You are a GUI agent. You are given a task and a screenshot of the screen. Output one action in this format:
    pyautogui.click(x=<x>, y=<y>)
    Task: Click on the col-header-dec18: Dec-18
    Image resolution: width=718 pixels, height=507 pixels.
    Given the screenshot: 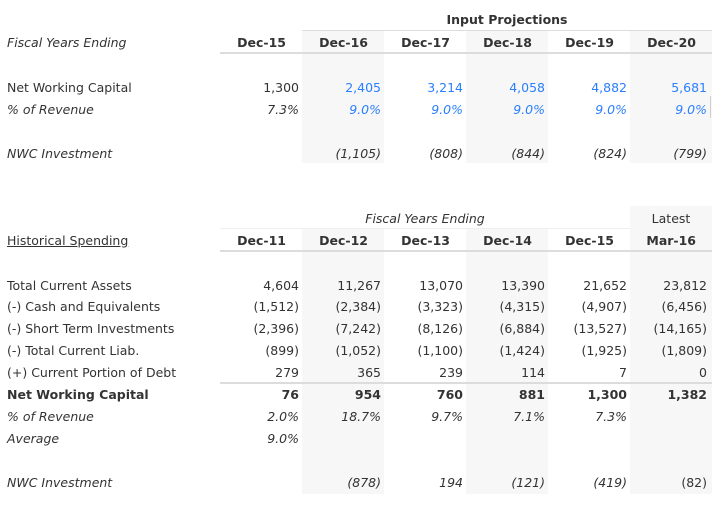 What is the action you would take?
    pyautogui.click(x=507, y=42)
    